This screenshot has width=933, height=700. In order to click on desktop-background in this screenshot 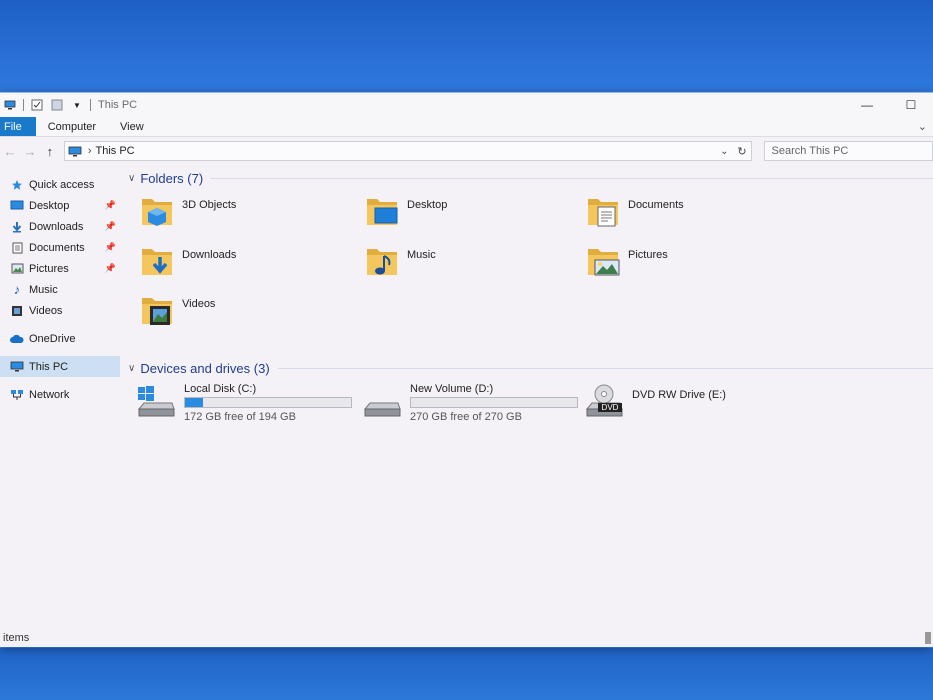, I will do `click(466, 674)`.